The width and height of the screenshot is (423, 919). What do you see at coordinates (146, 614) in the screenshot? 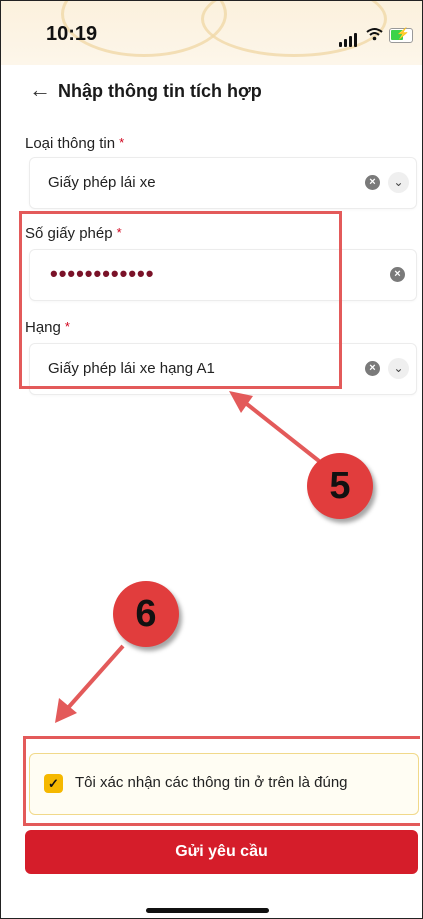
I see `annotation-badge-6: 6` at bounding box center [146, 614].